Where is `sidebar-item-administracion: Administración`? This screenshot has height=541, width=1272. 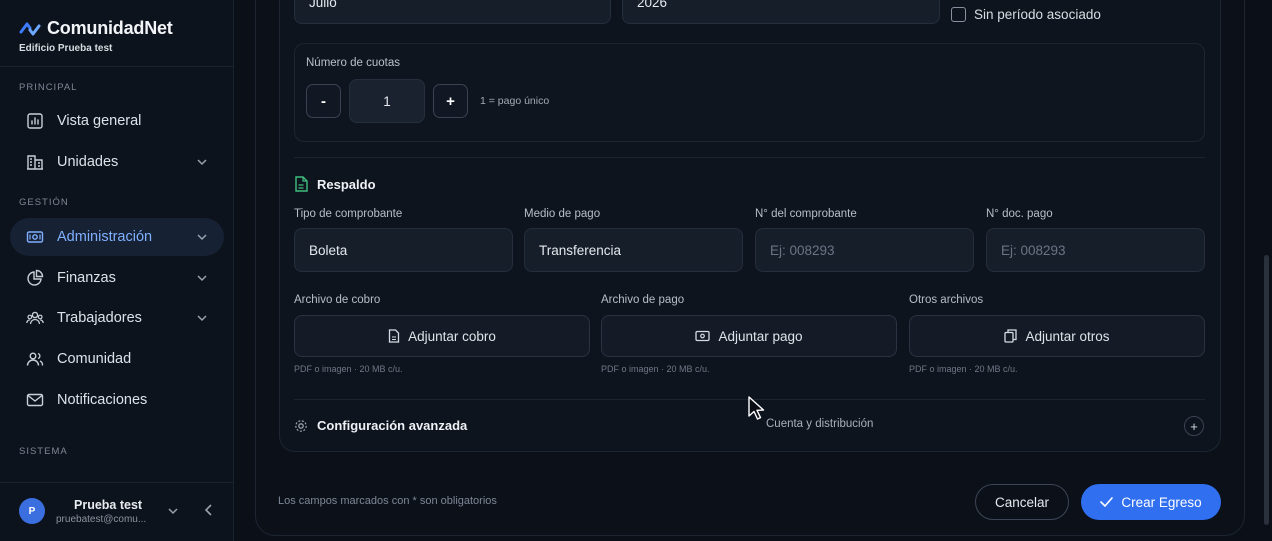
sidebar-item-administracion: Administración is located at coordinates (117, 237).